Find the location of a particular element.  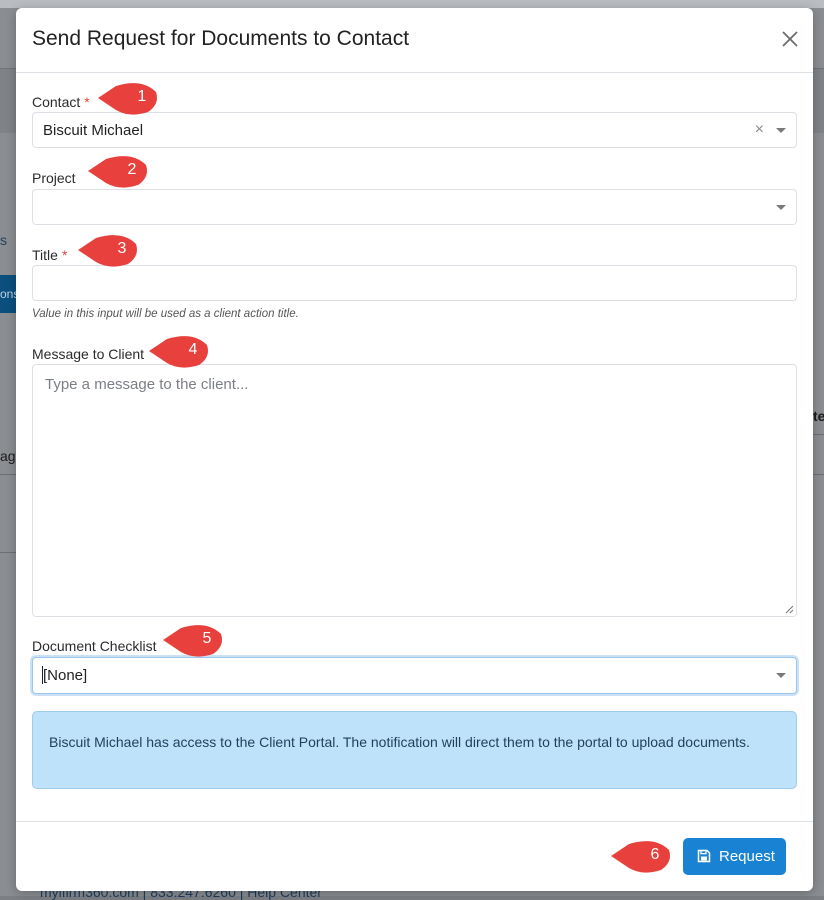

modal-header: Send Request for Documents to Contact is located at coordinates (414, 40).